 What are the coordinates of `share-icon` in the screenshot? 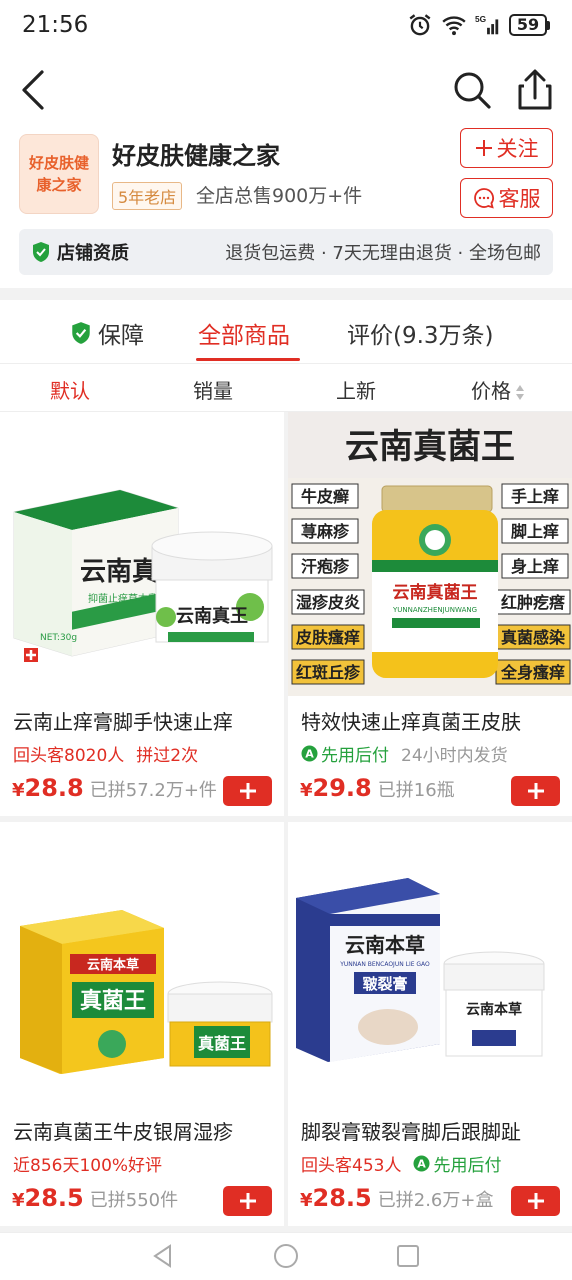 It's located at (535, 90).